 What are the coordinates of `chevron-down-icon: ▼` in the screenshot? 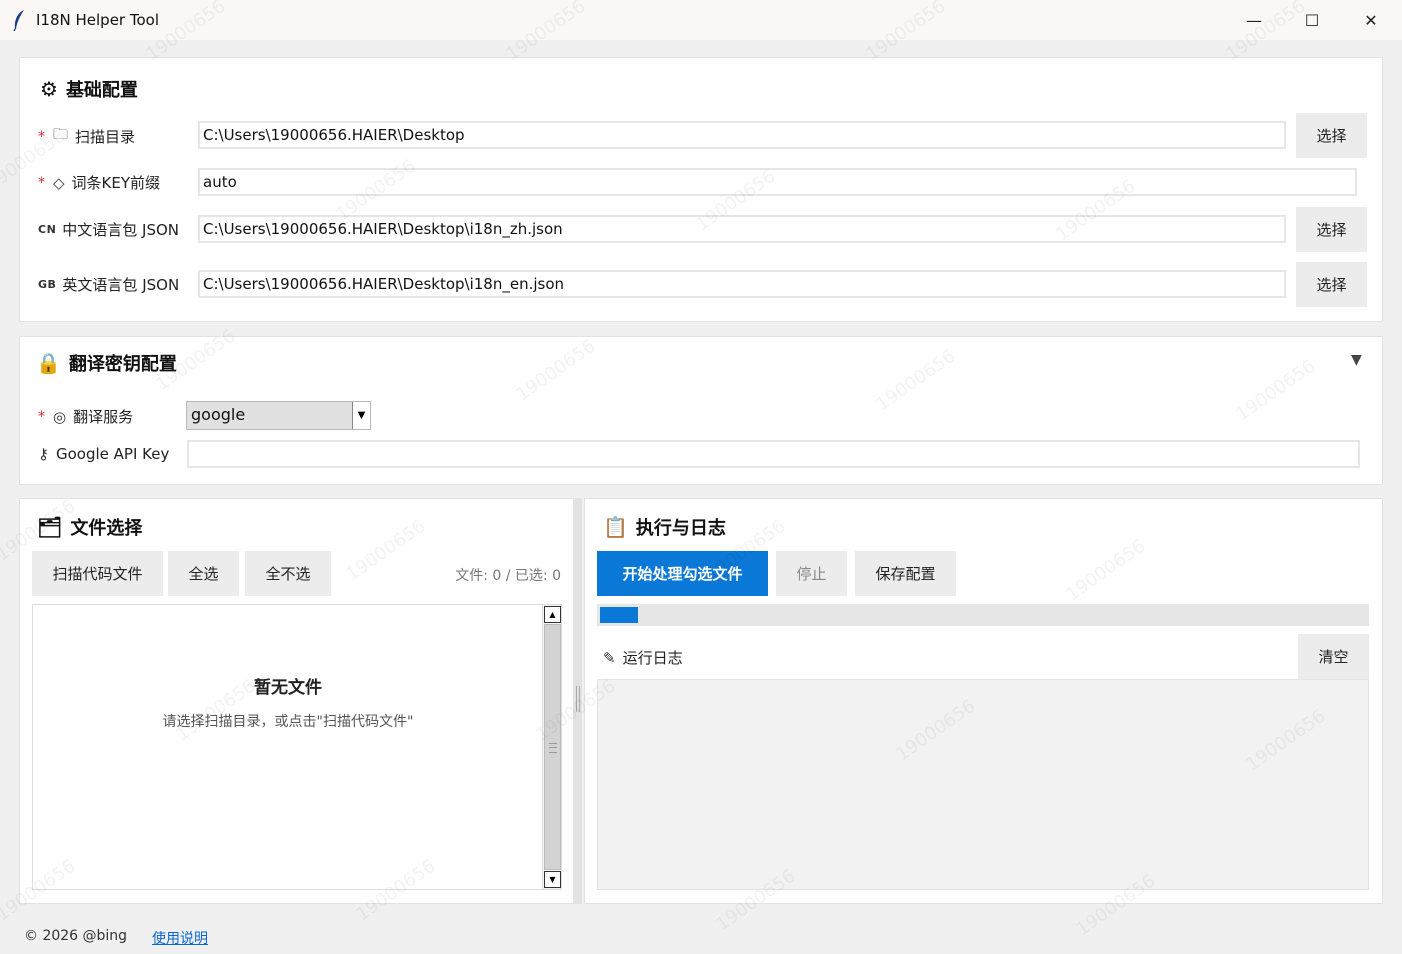 It's located at (361, 415).